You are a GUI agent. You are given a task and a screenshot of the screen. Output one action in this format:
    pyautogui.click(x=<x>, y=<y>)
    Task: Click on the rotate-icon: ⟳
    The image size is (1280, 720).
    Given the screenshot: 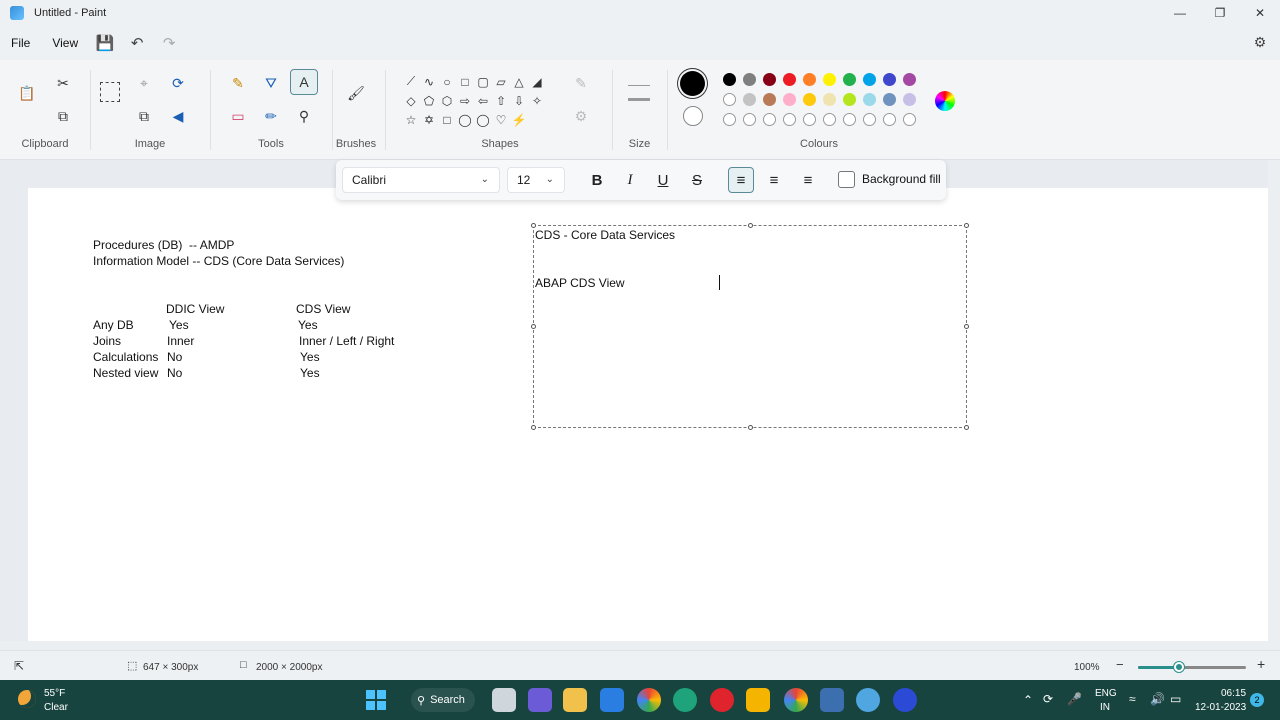 What is the action you would take?
    pyautogui.click(x=178, y=83)
    